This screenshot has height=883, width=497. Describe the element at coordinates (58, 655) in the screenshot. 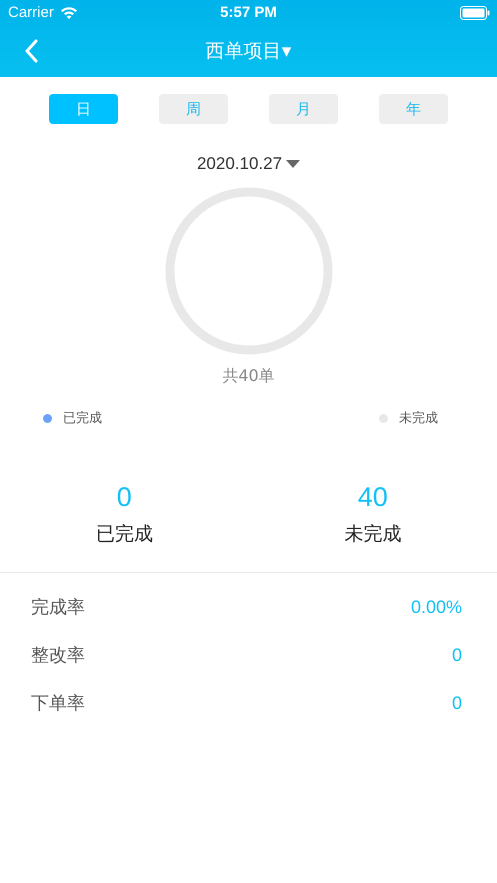

I see `rate-label: 整改率` at that location.